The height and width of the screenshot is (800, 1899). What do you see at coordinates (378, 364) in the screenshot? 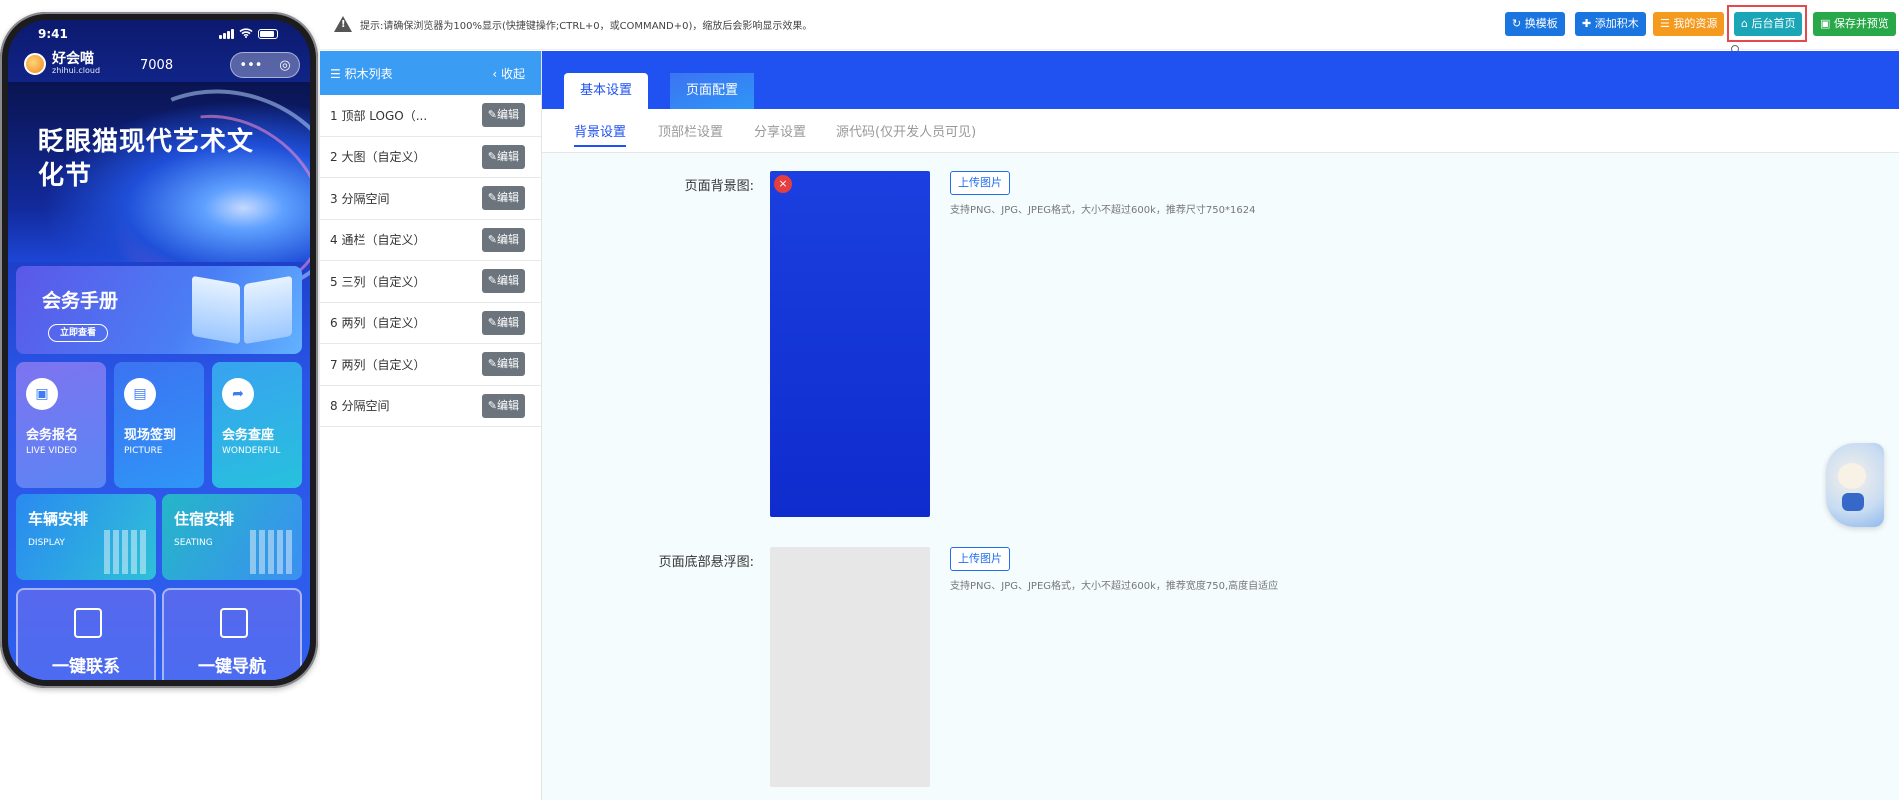
I see `block-item-label: 7 两列（自定义）` at bounding box center [378, 364].